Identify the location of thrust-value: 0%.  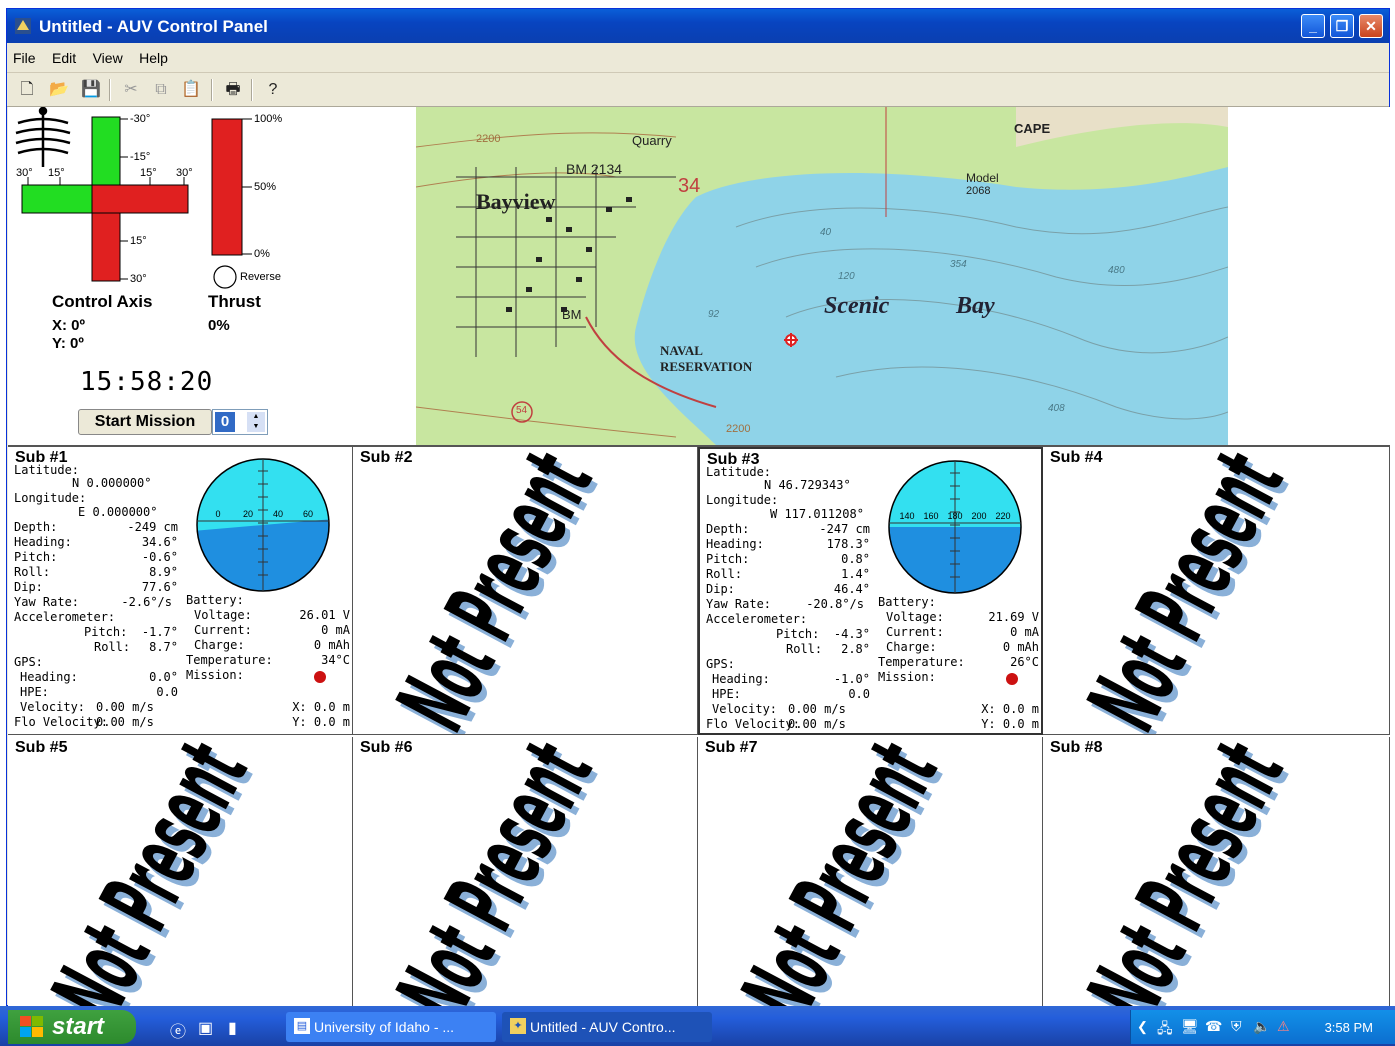
(219, 325).